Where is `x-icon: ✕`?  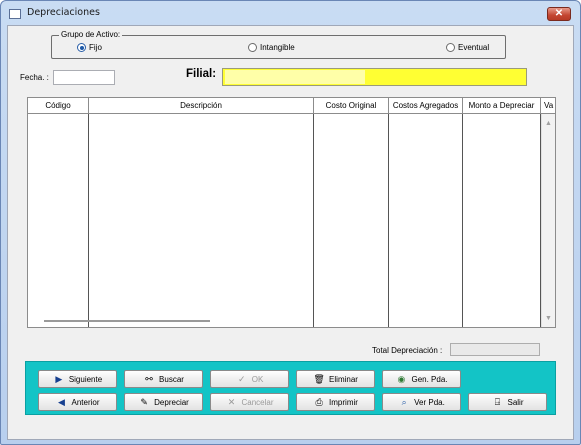 x-icon: ✕ is located at coordinates (231, 401).